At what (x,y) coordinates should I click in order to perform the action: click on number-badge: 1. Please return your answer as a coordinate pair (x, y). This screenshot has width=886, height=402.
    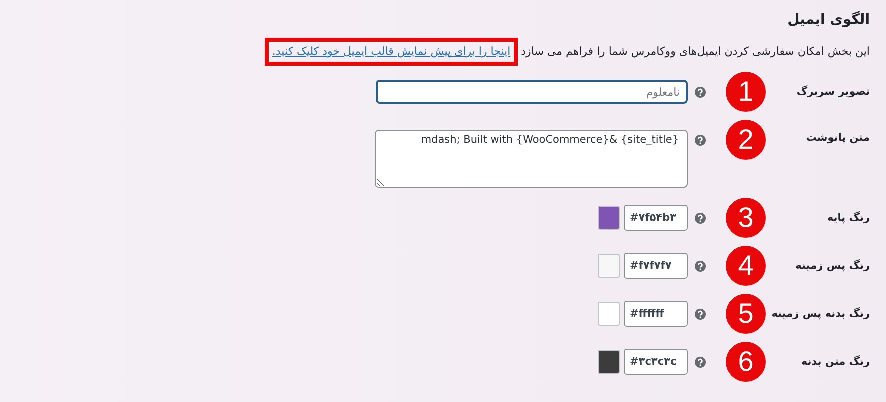
    Looking at the image, I should click on (746, 92).